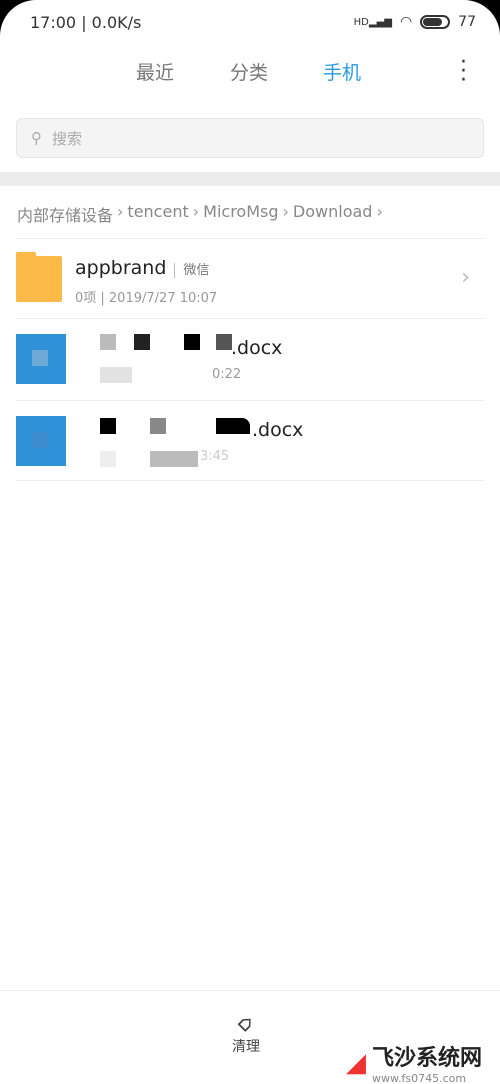 This screenshot has height=1084, width=500. What do you see at coordinates (227, 374) in the screenshot?
I see `file-meta: 0:22` at bounding box center [227, 374].